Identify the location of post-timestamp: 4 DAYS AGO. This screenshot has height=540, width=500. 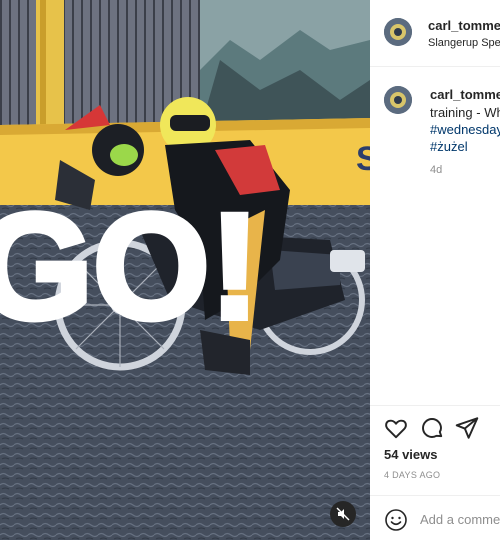
(412, 475).